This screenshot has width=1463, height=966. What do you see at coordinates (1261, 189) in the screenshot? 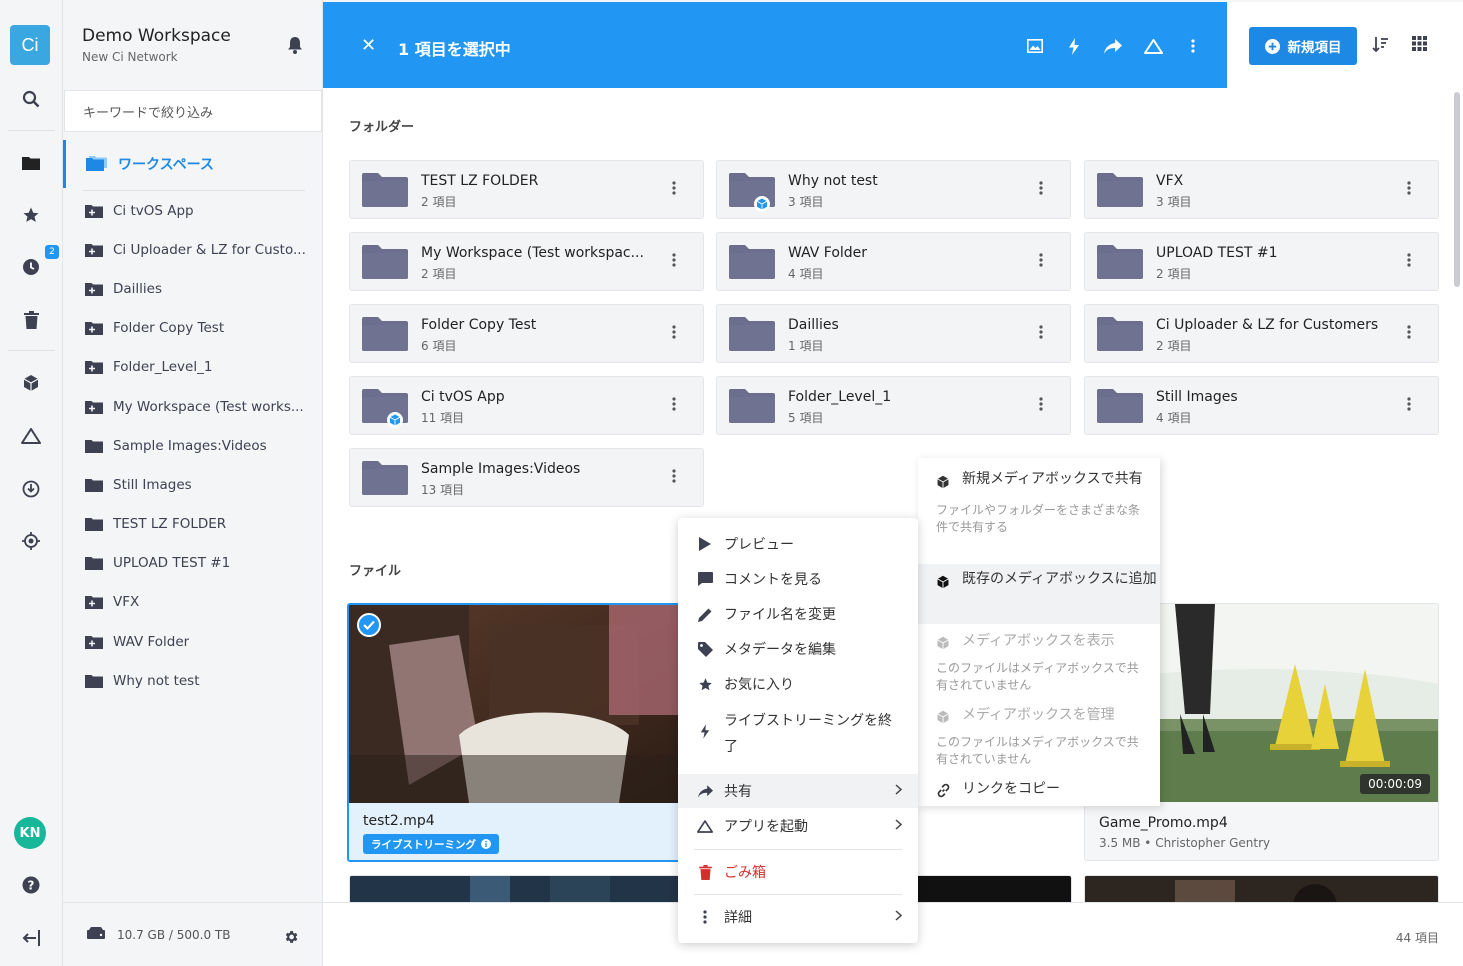
I see `folder-card: VFX 3 項目` at bounding box center [1261, 189].